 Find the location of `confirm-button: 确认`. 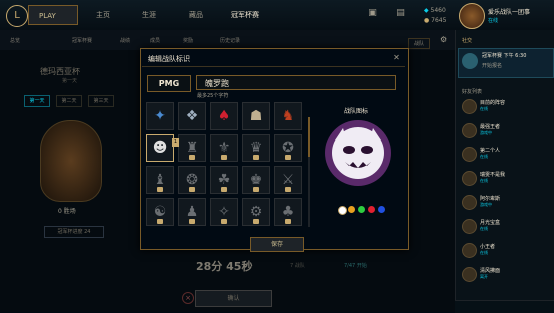

confirm-button: 确认 is located at coordinates (233, 298).